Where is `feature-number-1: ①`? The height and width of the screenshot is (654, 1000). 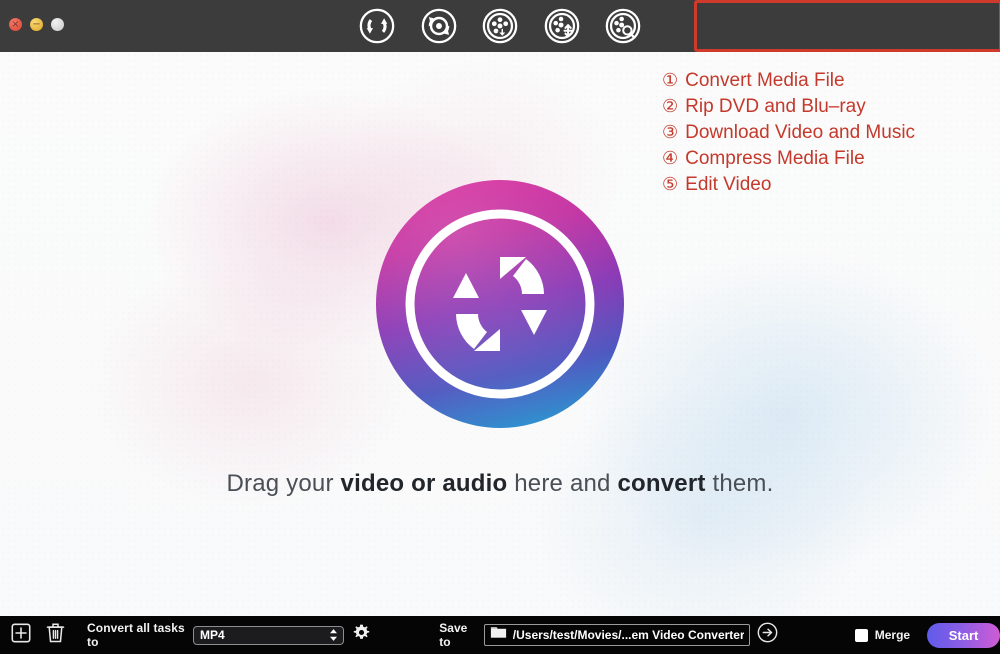 feature-number-1: ① is located at coordinates (670, 80).